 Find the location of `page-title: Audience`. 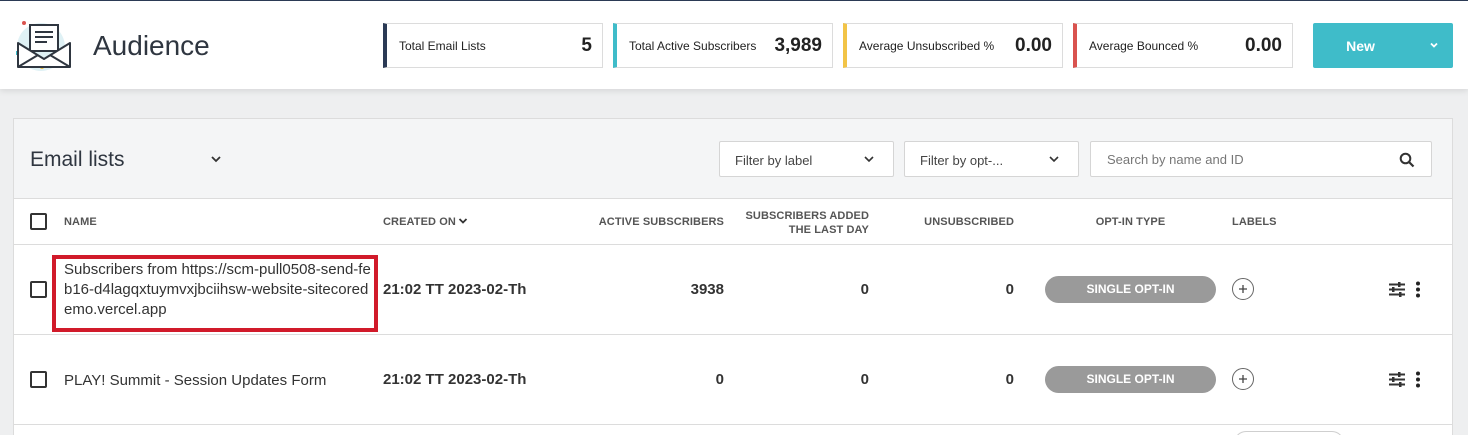

page-title: Audience is located at coordinates (151, 45).